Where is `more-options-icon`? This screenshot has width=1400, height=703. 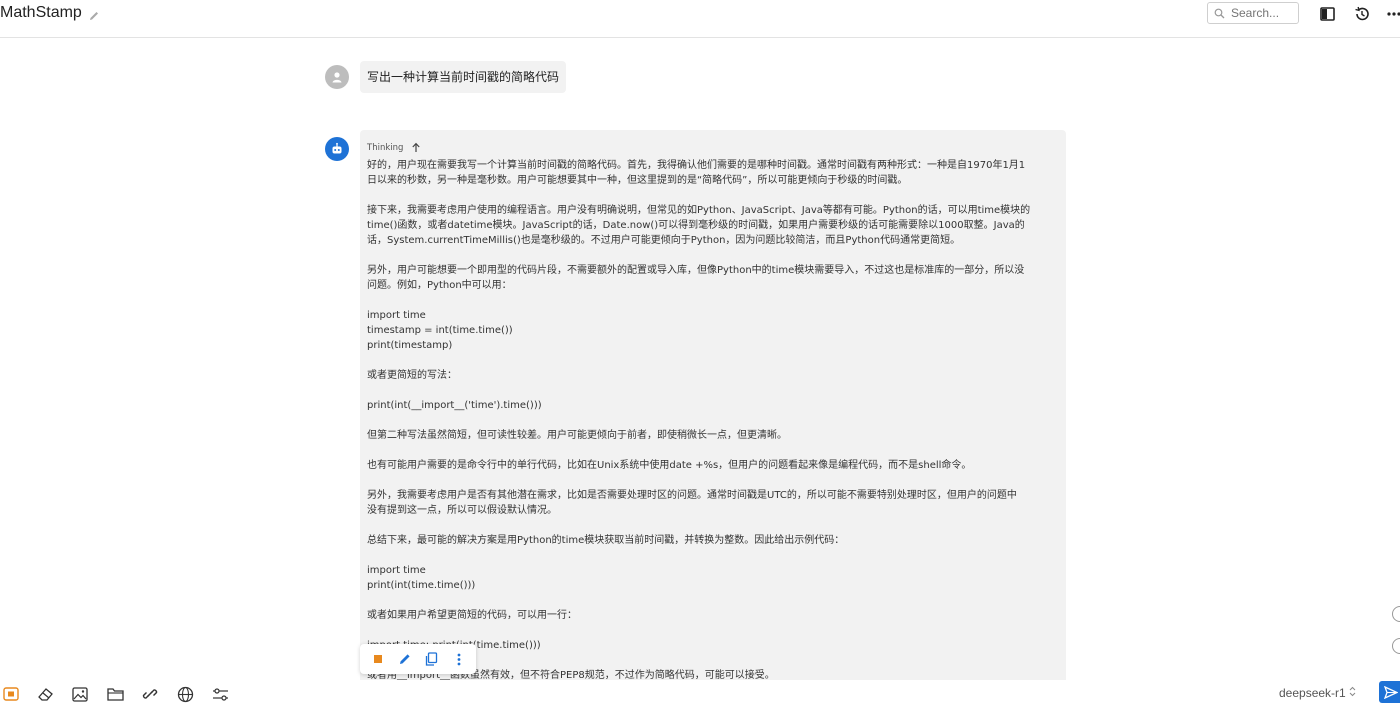
more-options-icon is located at coordinates (1393, 14).